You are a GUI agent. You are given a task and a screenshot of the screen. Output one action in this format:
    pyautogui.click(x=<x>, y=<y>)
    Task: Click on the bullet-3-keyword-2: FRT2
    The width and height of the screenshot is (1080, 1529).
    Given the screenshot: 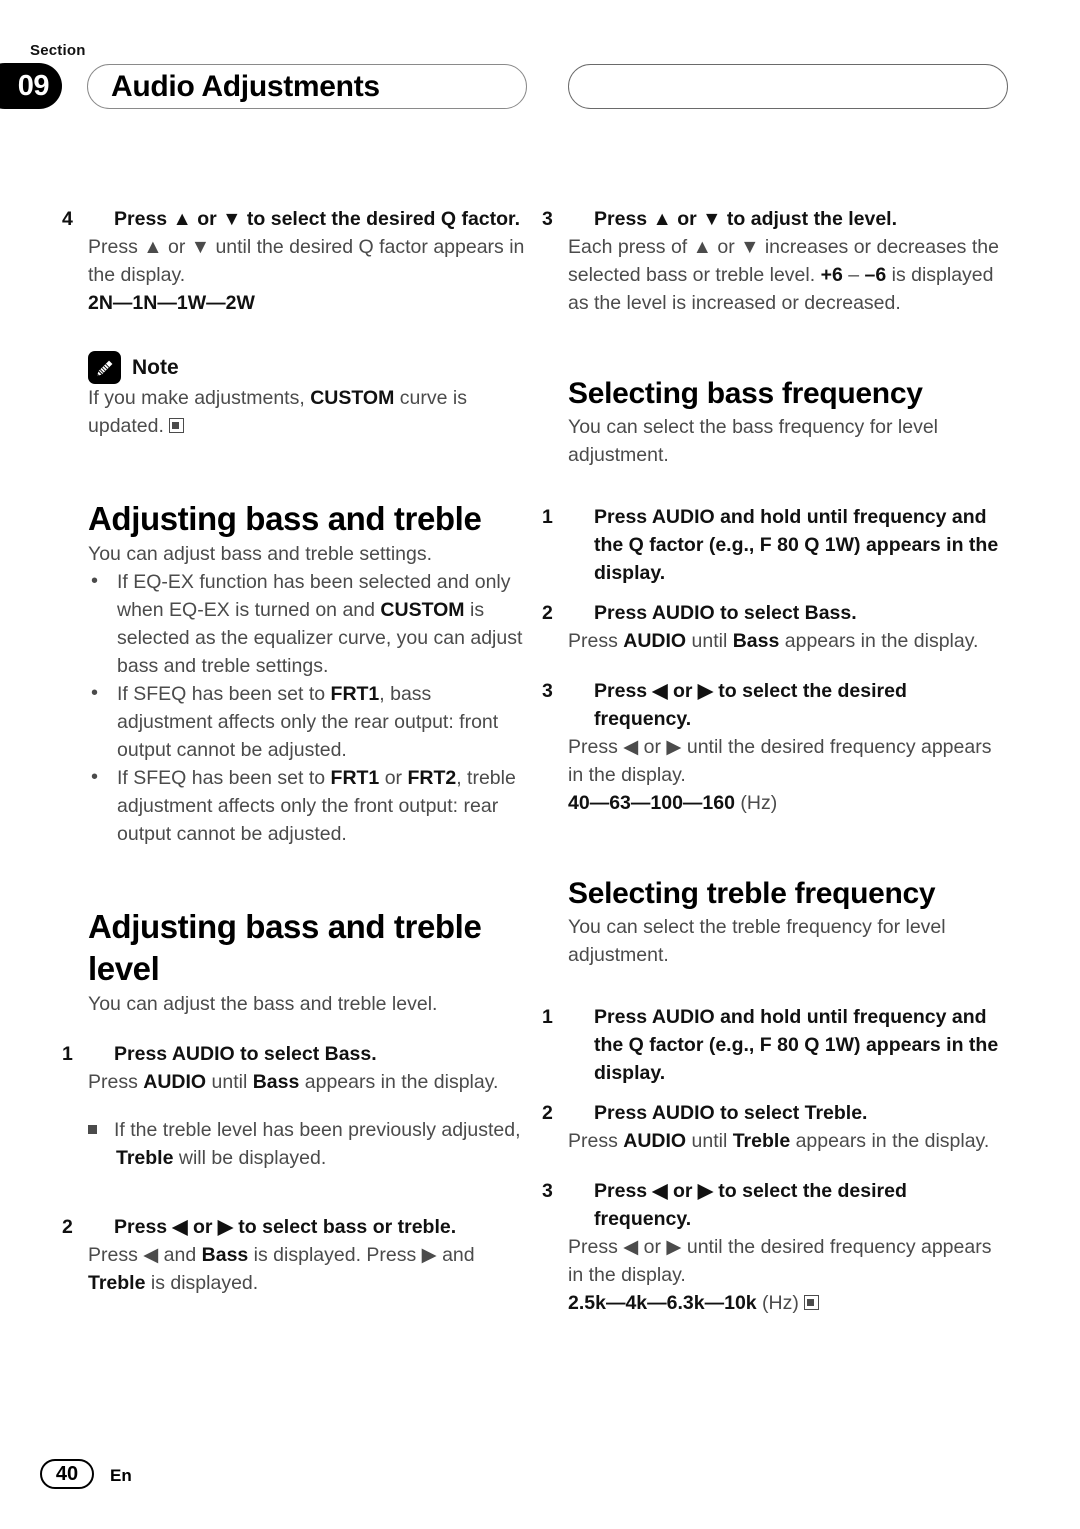 What is the action you would take?
    pyautogui.click(x=432, y=778)
    